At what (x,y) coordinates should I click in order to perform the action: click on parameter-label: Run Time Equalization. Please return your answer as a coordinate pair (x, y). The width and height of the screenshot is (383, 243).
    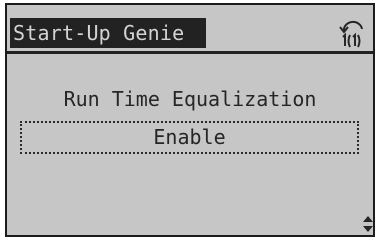
    Looking at the image, I should click on (190, 99).